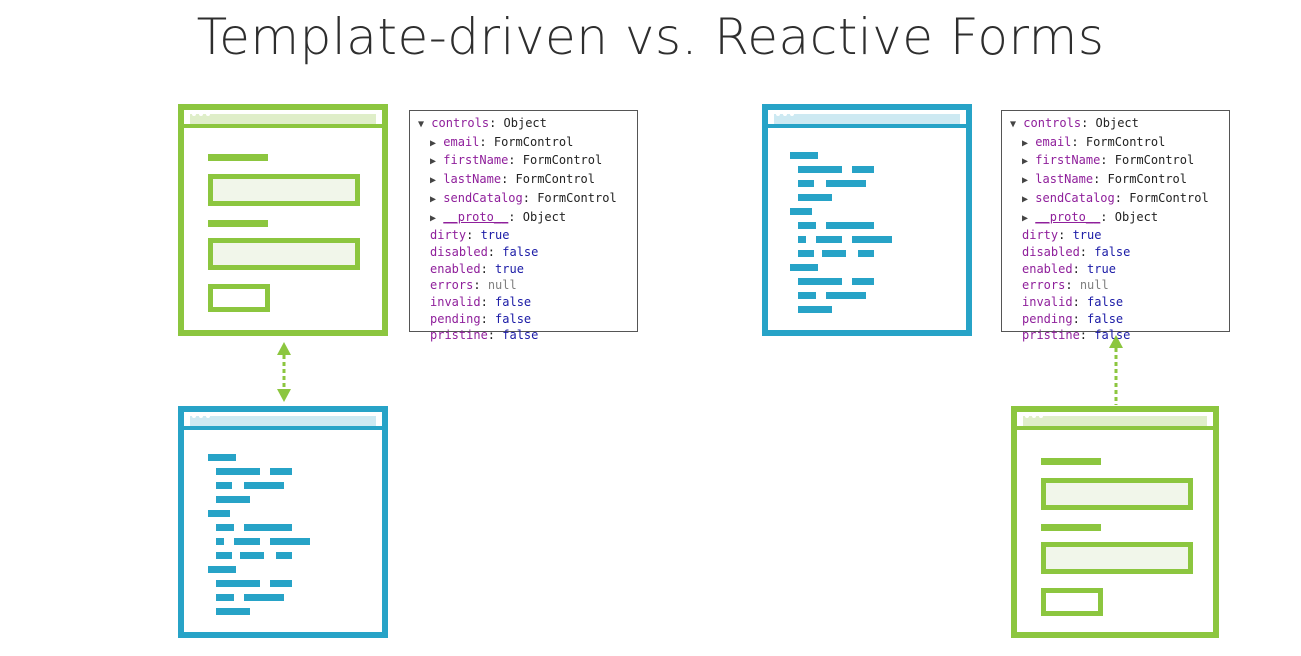  I want to click on reactive-form-window, so click(1115, 522).